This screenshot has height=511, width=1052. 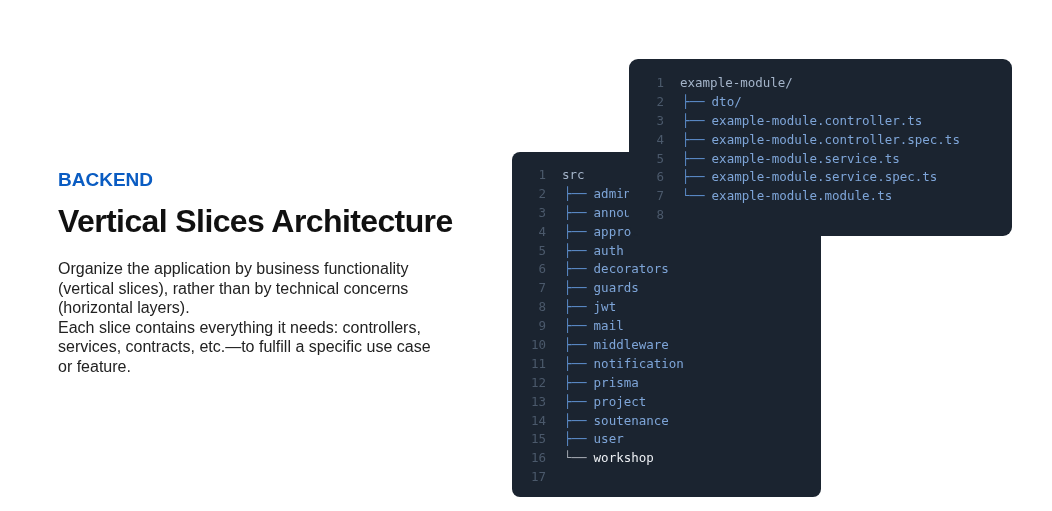 What do you see at coordinates (726, 101) in the screenshot?
I see `file-name: dto/` at bounding box center [726, 101].